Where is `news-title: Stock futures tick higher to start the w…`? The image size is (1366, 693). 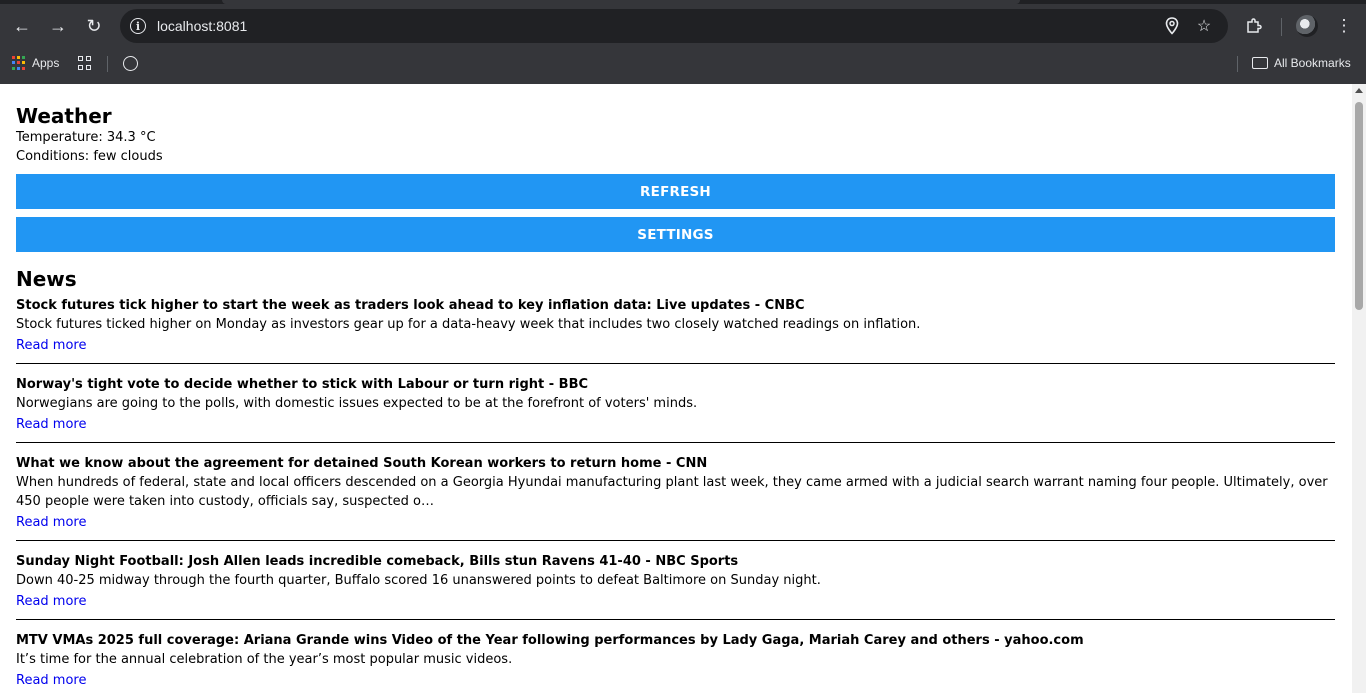 news-title: Stock futures tick higher to start the w… is located at coordinates (410, 305).